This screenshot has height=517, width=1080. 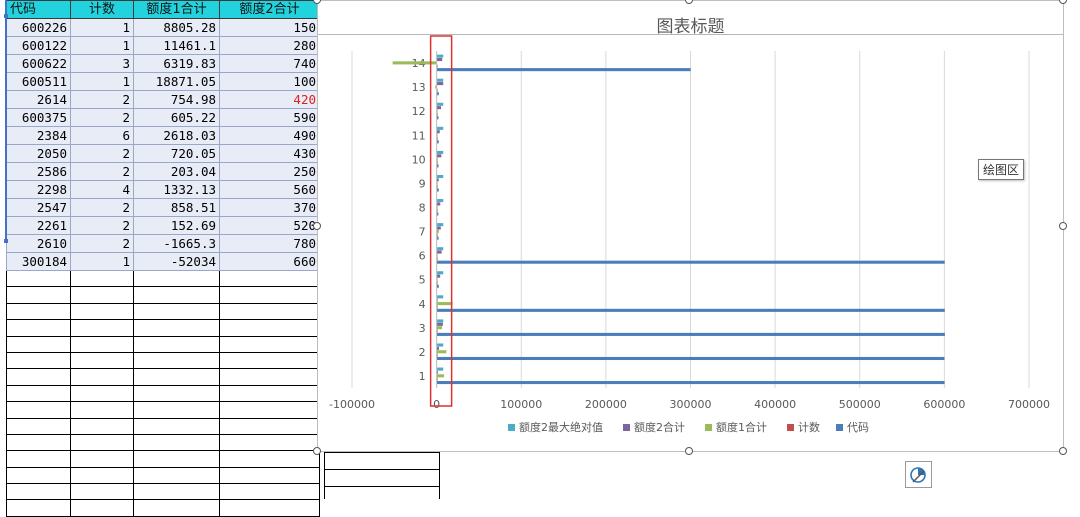 What do you see at coordinates (176, 135) in the screenshot?
I see `table-cell: 2618.03` at bounding box center [176, 135].